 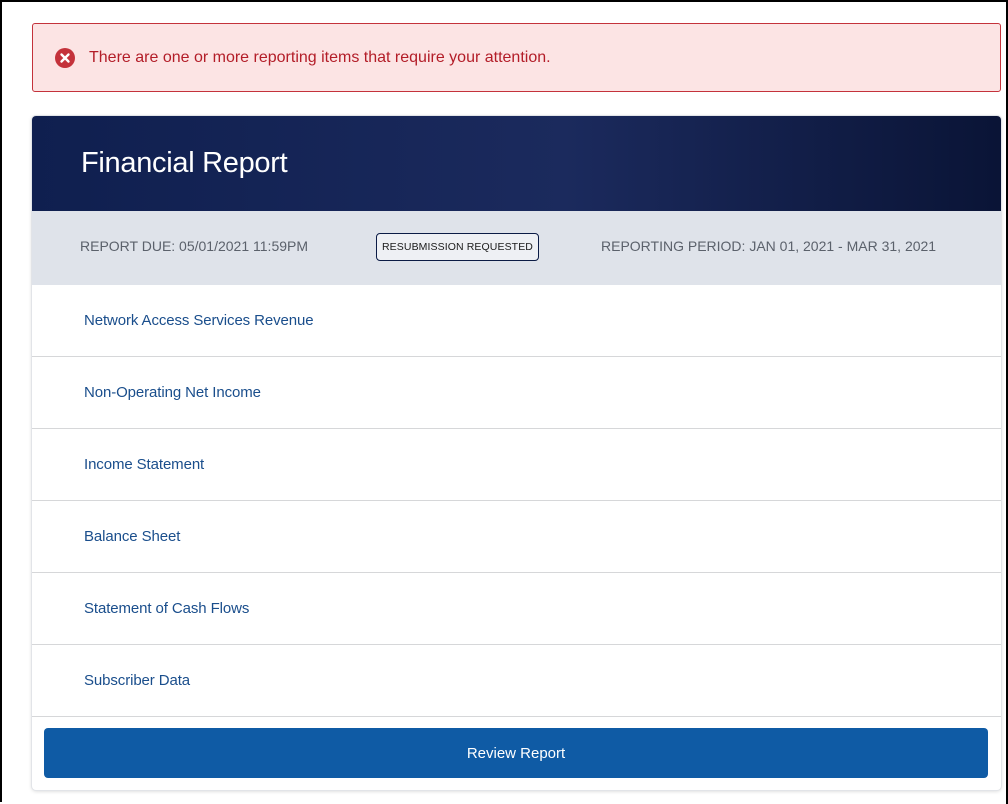 What do you see at coordinates (516, 465) in the screenshot?
I see `list-item: Income Statement` at bounding box center [516, 465].